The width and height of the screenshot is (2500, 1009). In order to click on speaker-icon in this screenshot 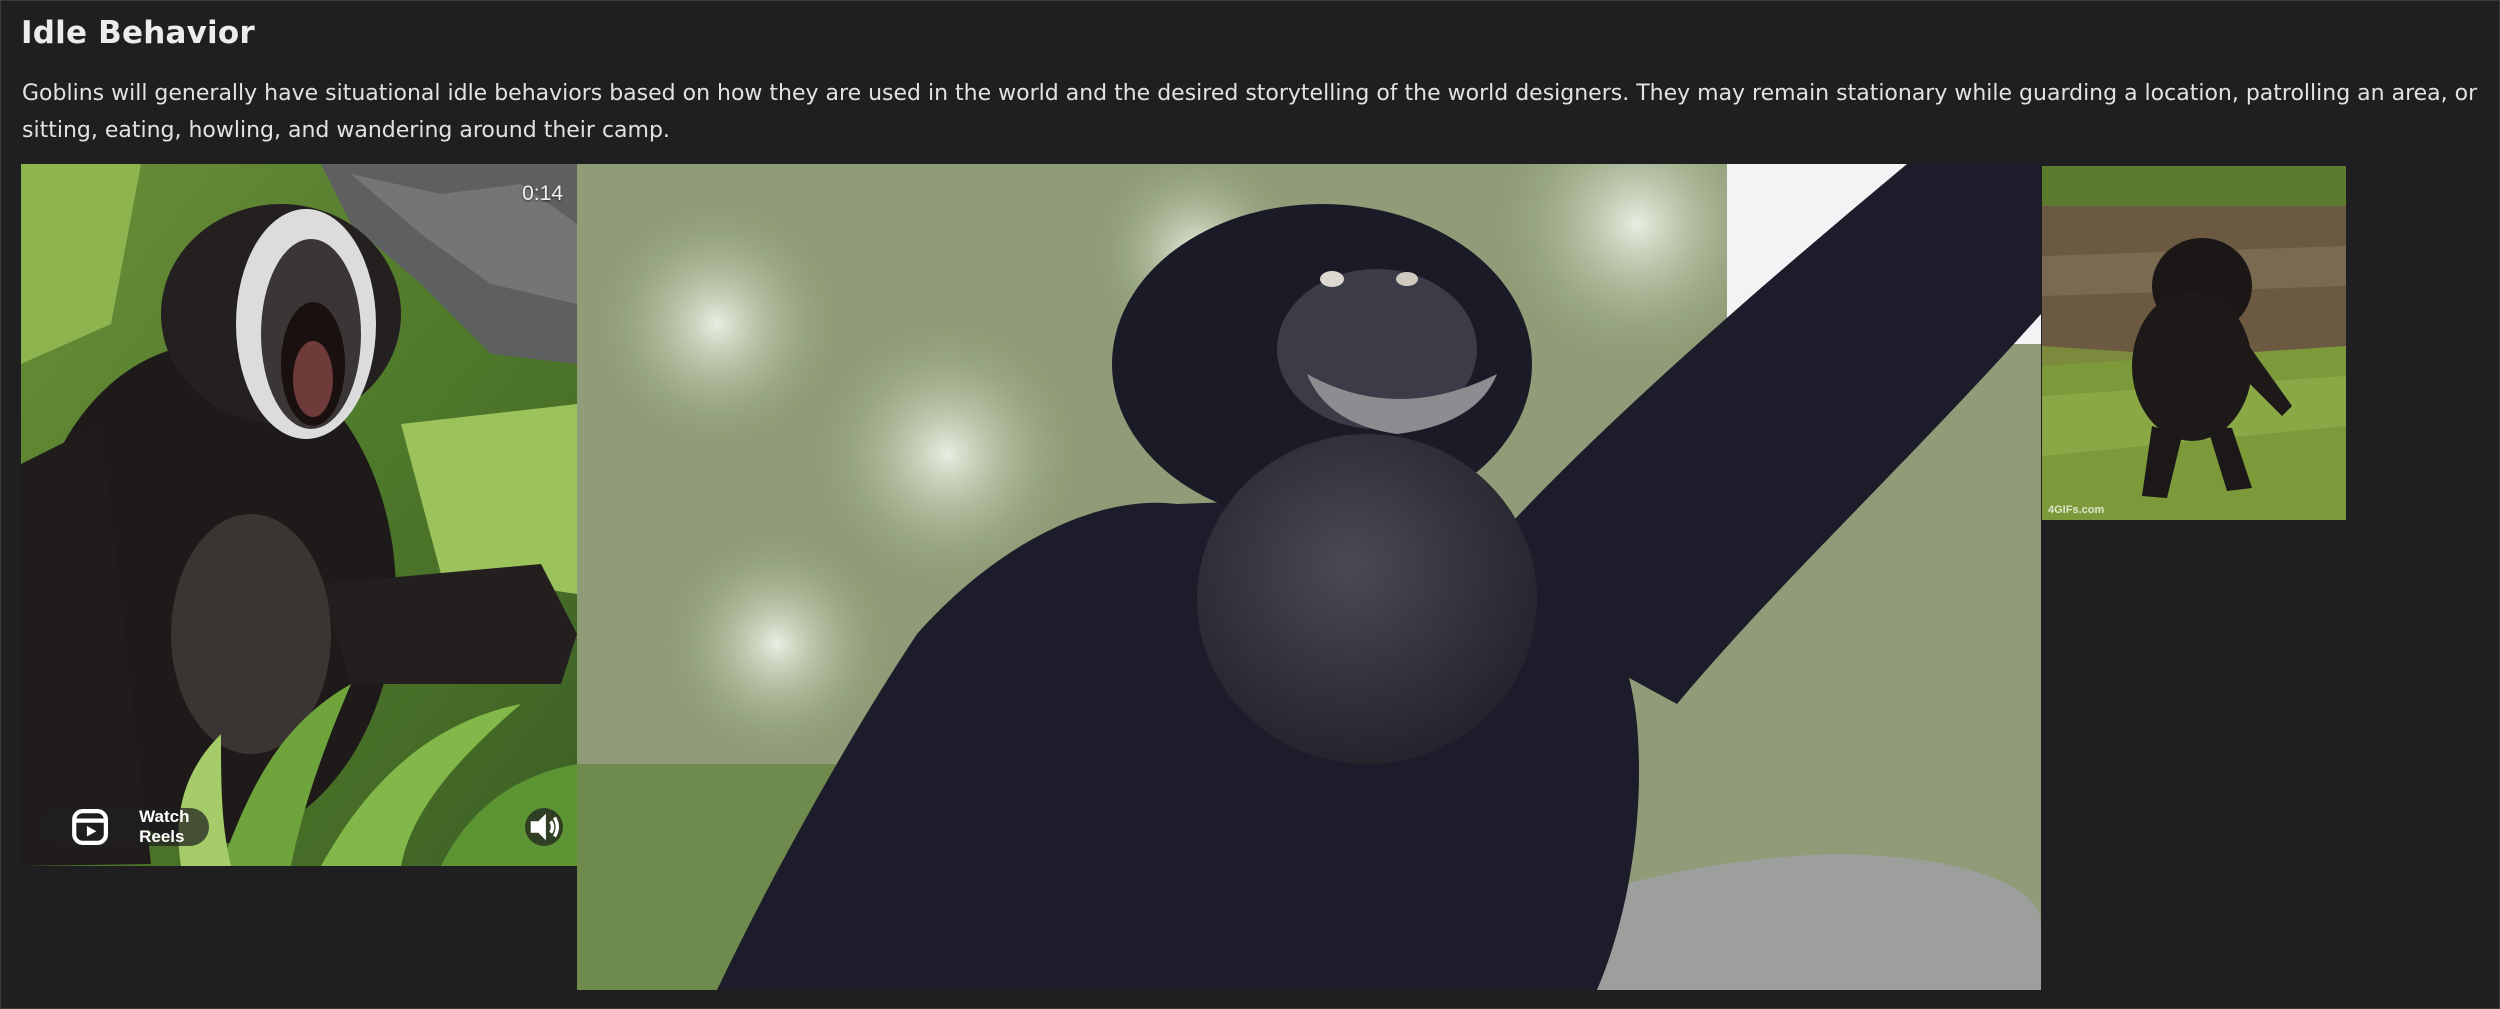, I will do `click(545, 827)`.